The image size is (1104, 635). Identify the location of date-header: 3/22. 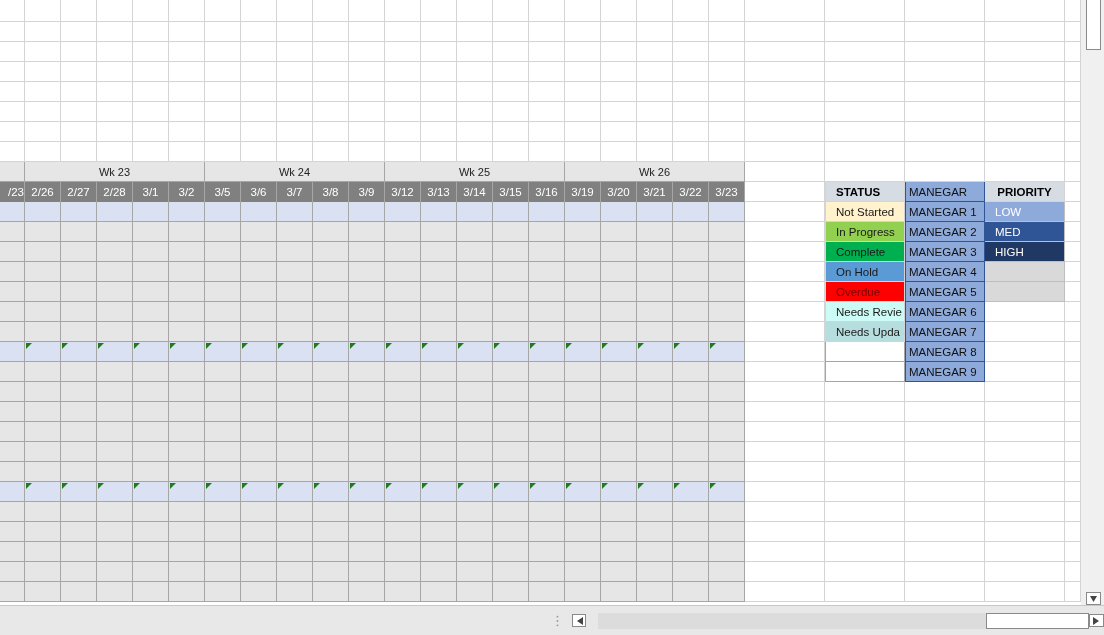
(691, 192).